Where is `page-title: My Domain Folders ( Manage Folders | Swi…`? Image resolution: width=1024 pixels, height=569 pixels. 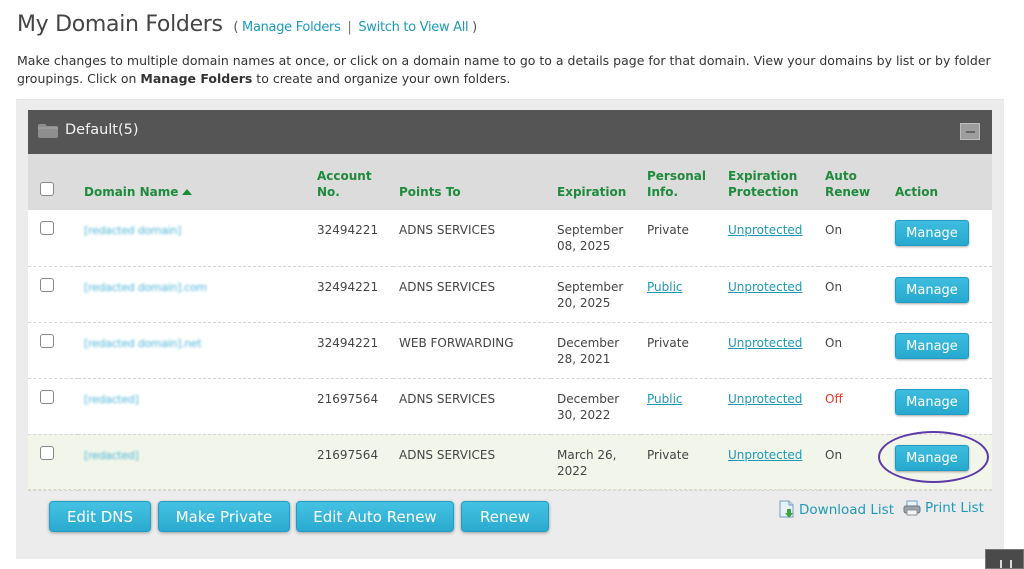 page-title: My Domain Folders ( Manage Folders | Swi… is located at coordinates (247, 24).